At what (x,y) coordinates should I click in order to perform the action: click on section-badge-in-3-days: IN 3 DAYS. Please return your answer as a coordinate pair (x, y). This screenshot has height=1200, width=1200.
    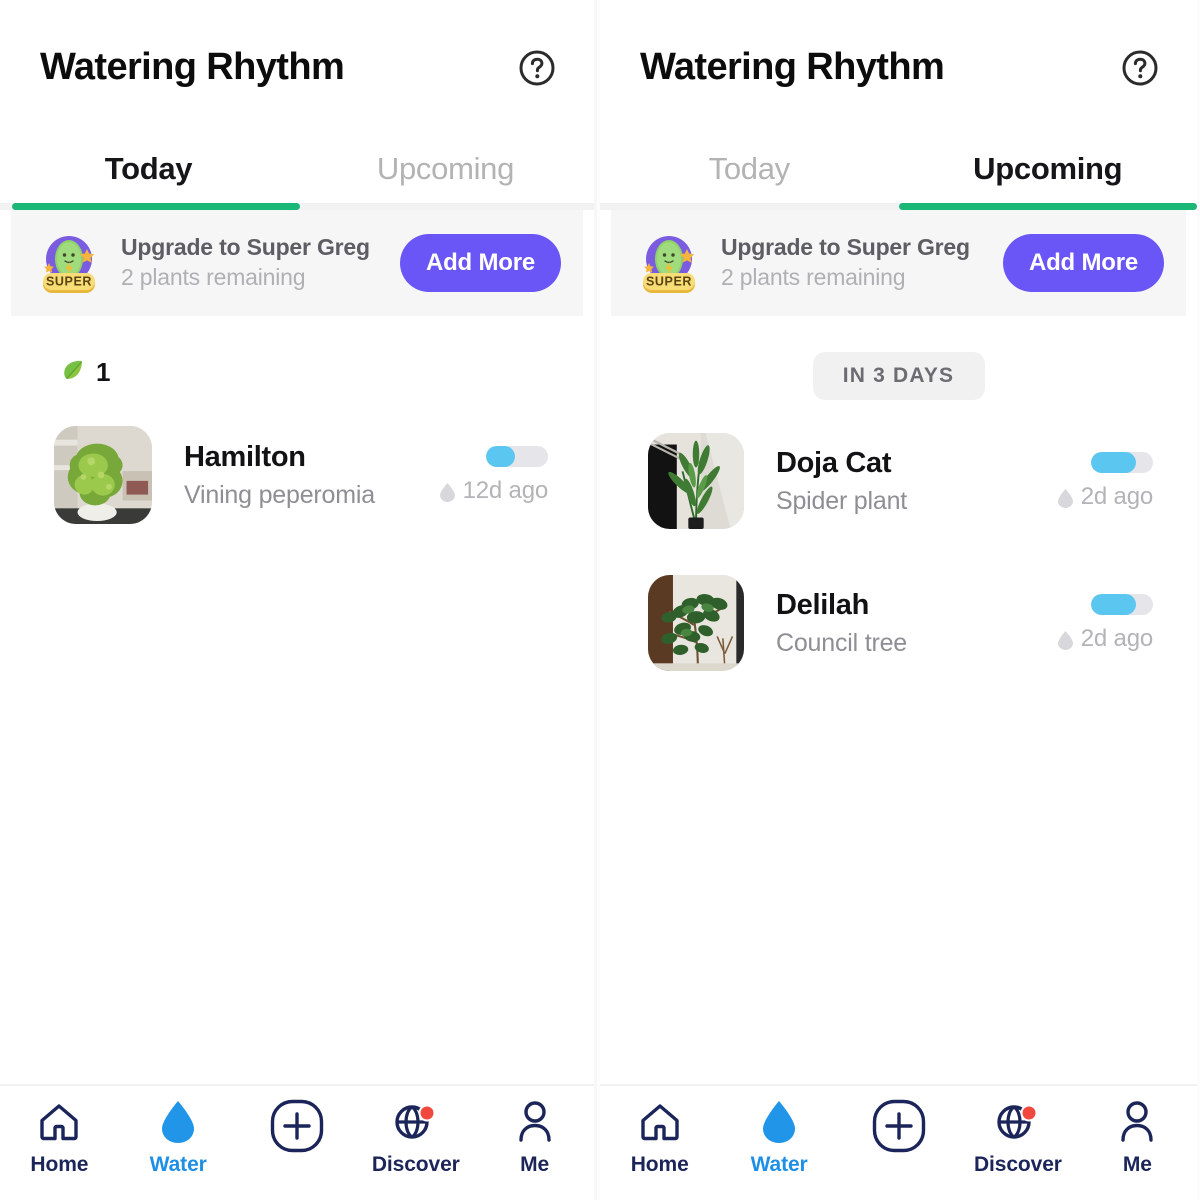
    Looking at the image, I should click on (898, 376).